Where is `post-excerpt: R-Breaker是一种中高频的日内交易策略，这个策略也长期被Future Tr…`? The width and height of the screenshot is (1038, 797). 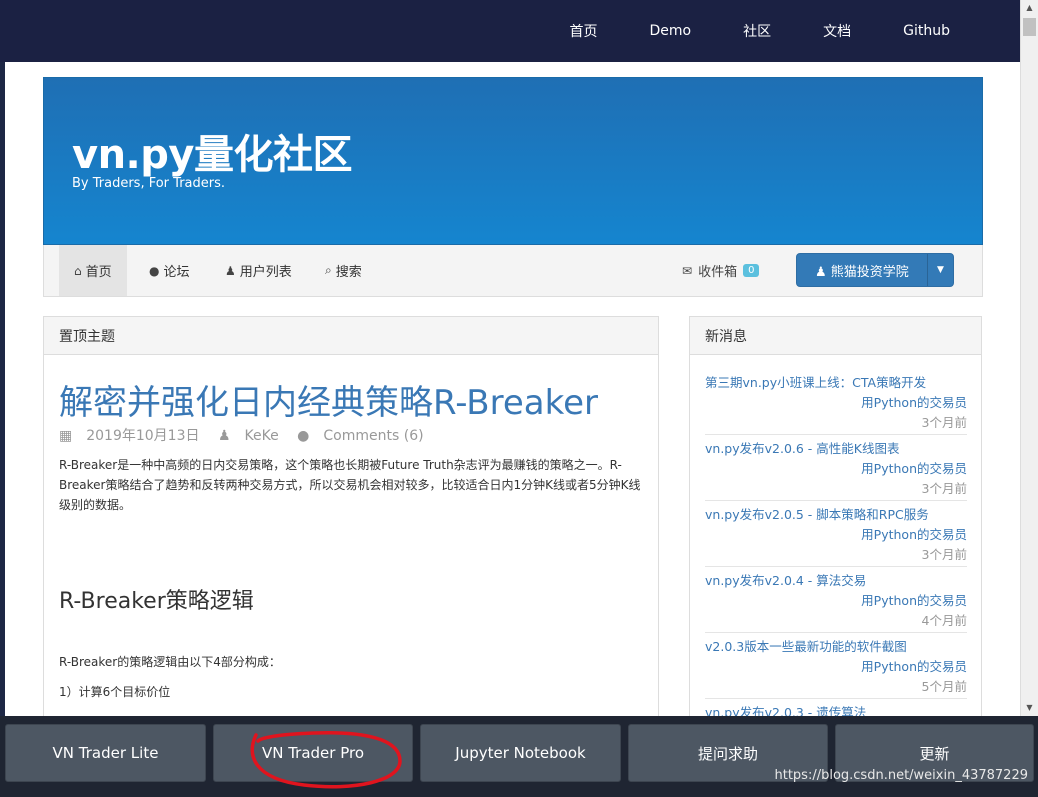 post-excerpt: R-Breaker是一种中高频的日内交易策略，这个策略也长期被Future Tr… is located at coordinates (350, 485).